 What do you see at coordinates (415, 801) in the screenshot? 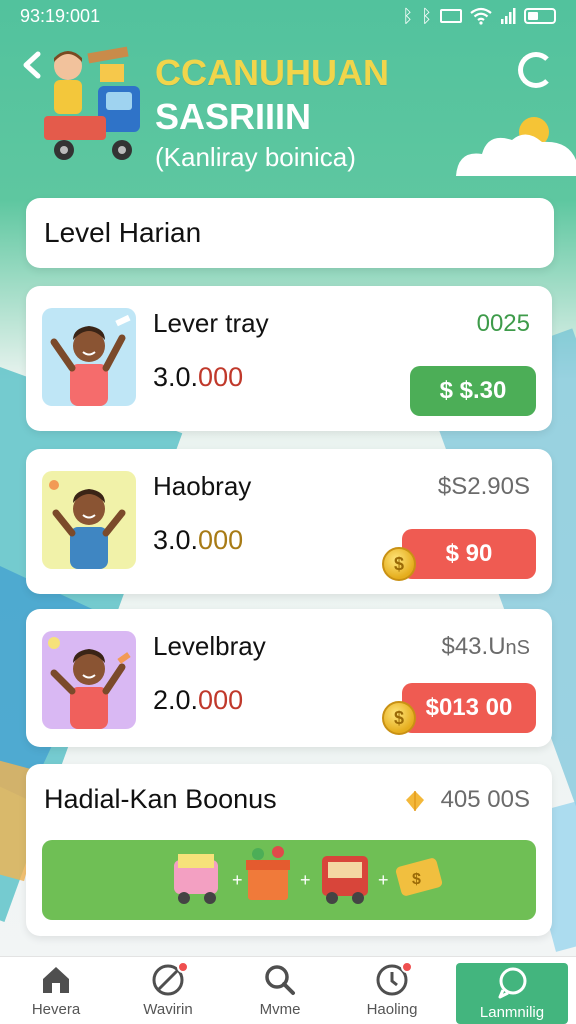
I see `gem-icon` at bounding box center [415, 801].